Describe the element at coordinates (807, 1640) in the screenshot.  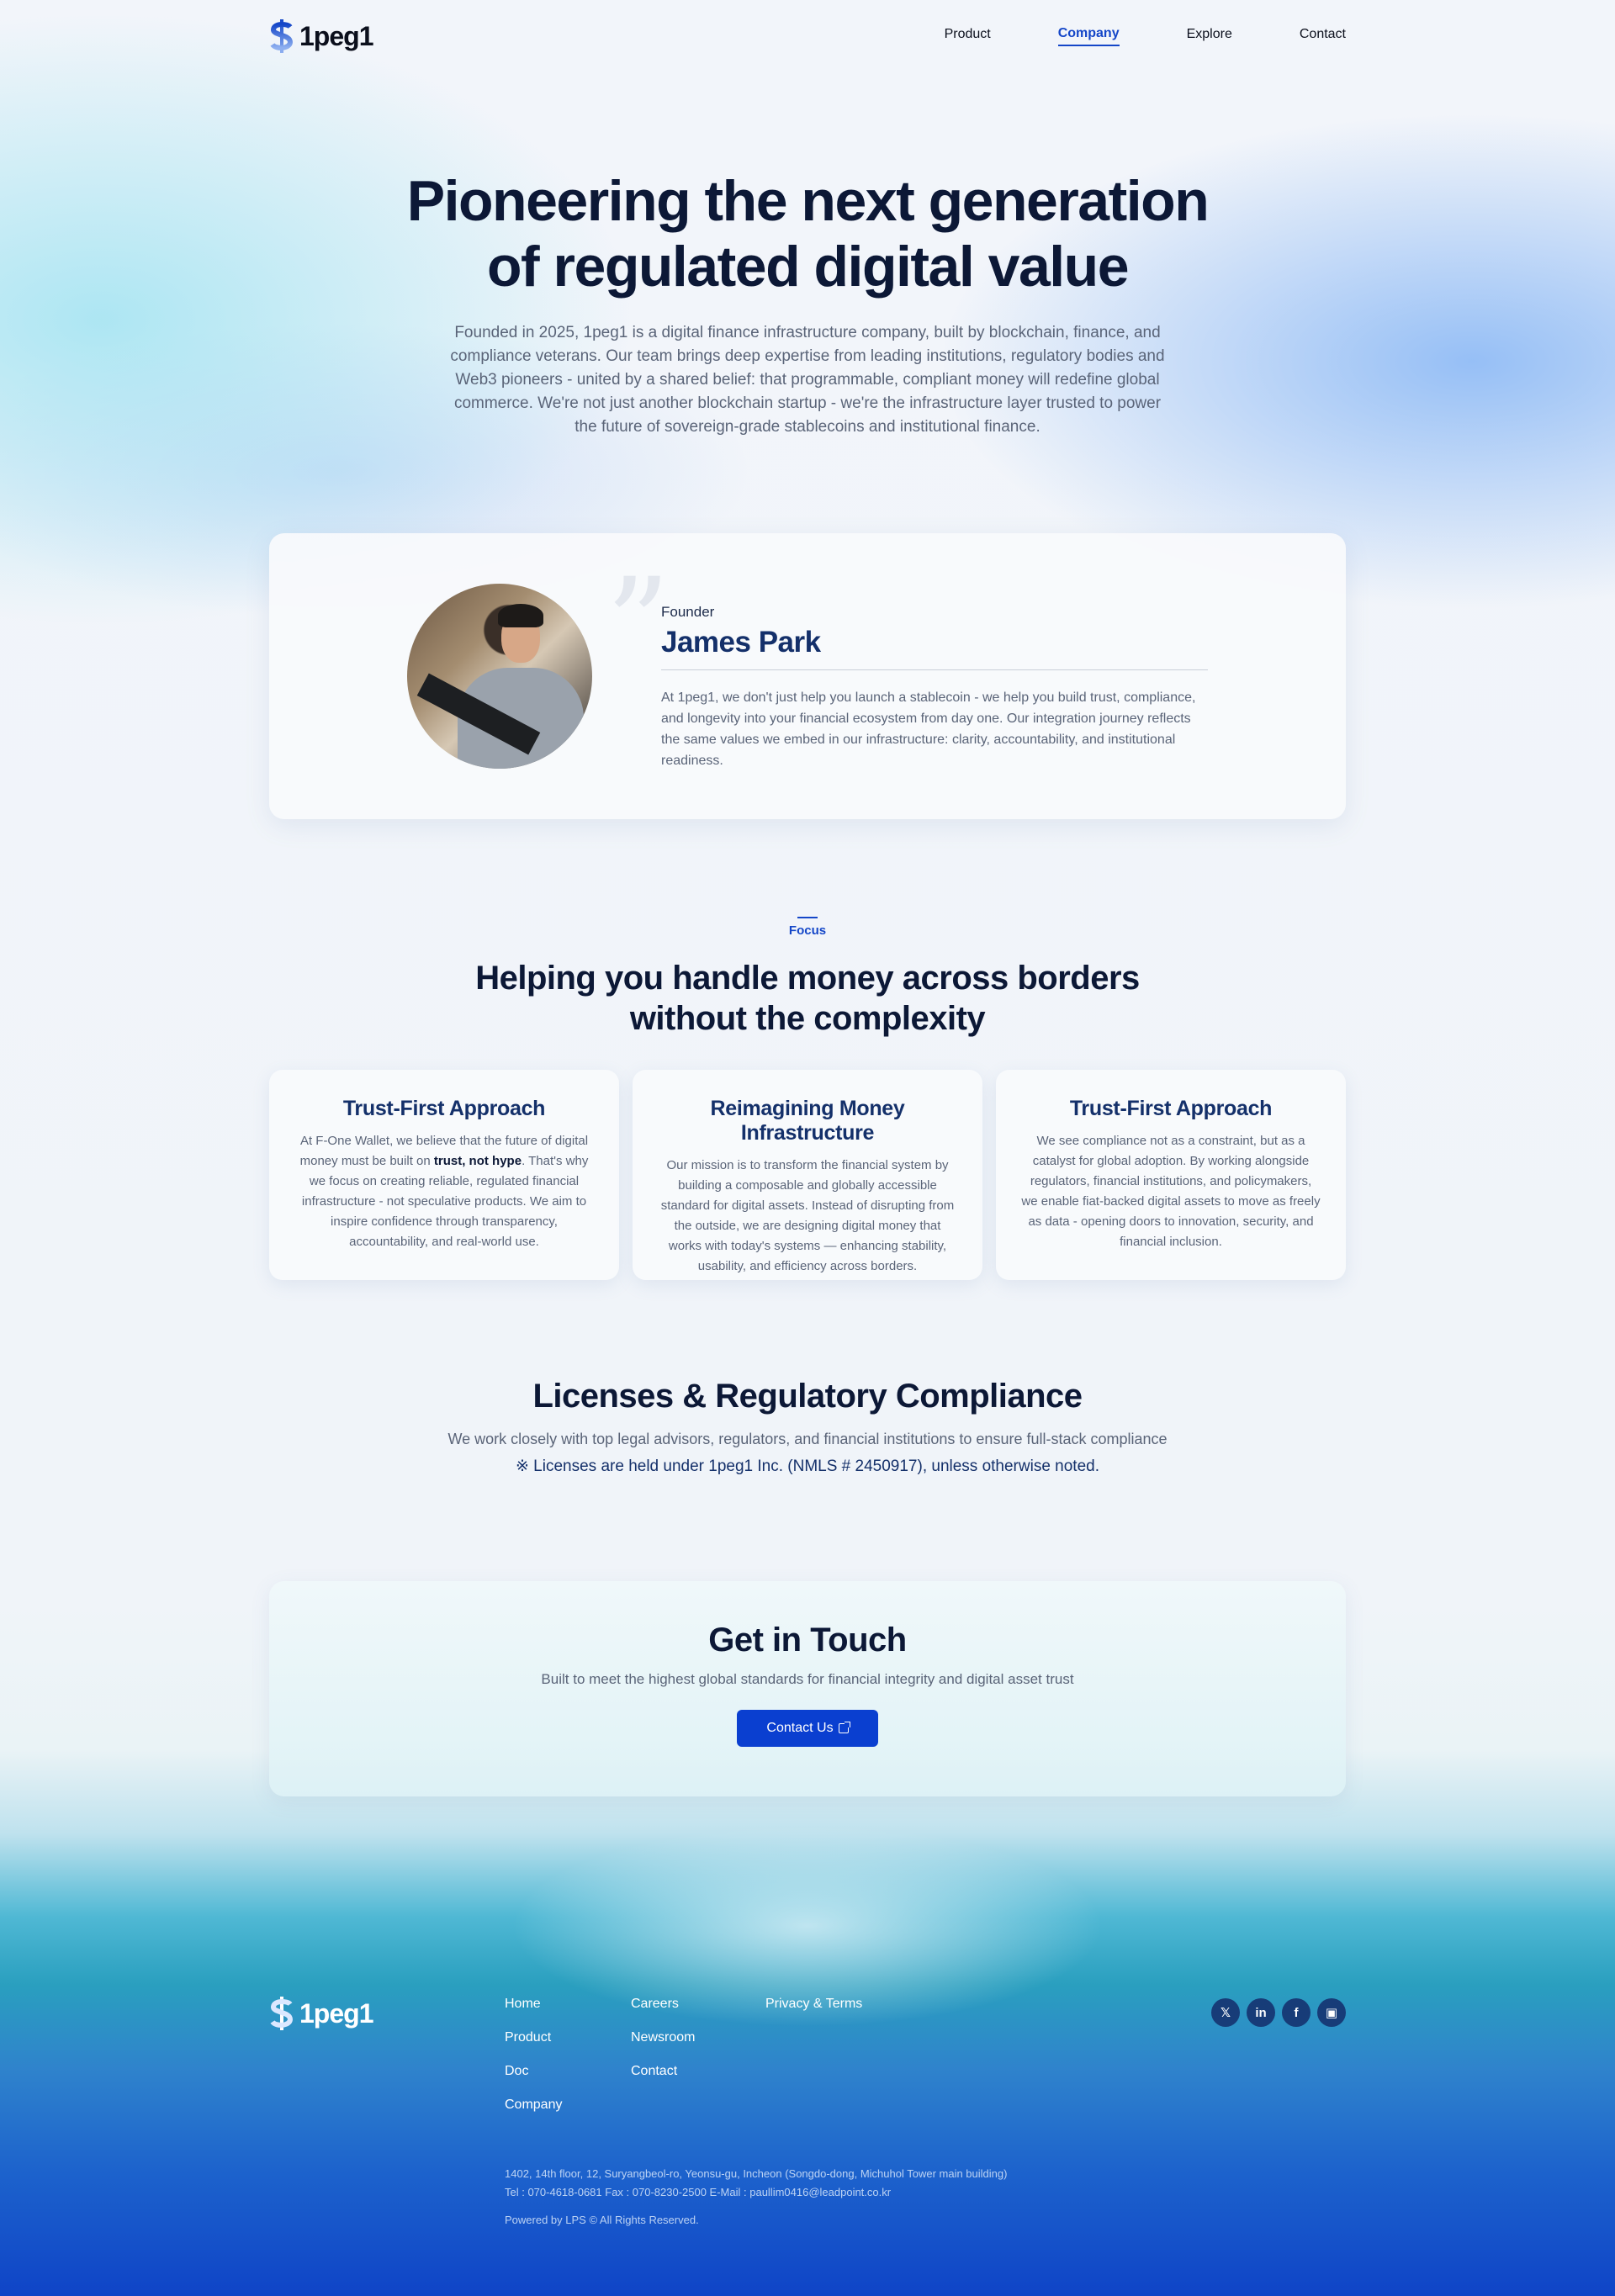
I see `contact-title: Get in Touch` at that location.